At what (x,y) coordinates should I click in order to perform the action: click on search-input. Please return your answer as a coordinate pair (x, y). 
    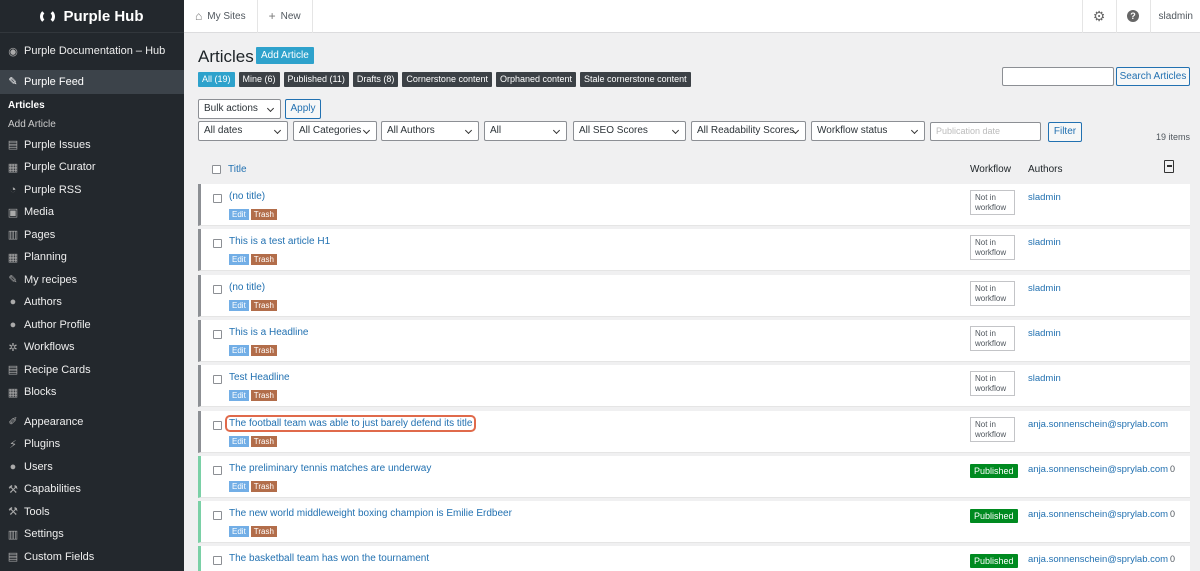
    Looking at the image, I should click on (1058, 76).